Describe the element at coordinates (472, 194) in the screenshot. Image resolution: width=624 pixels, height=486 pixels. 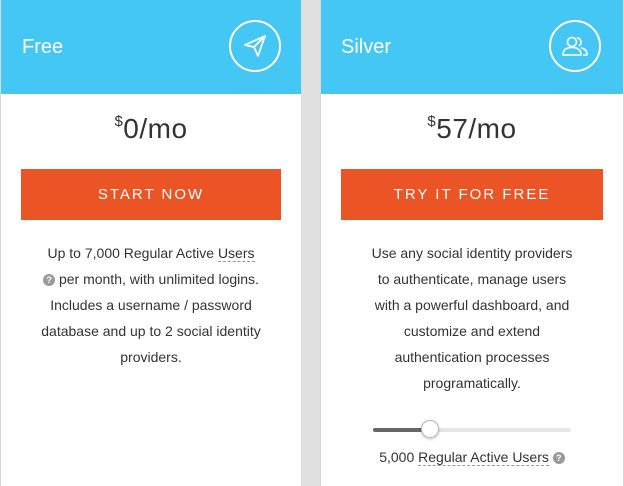
I see `try-it-for-free-button: TRY IT FOR FREE` at that location.